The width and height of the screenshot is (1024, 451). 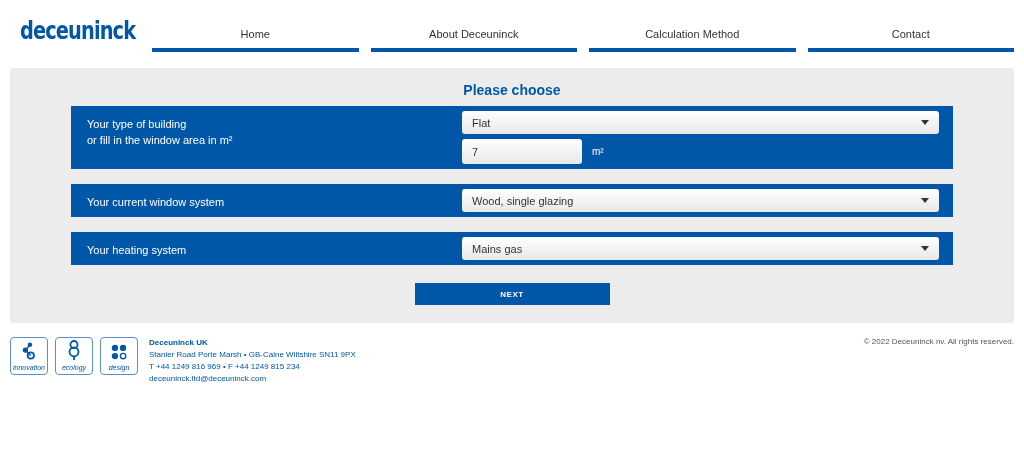 What do you see at coordinates (700, 122) in the screenshot?
I see `select-dropdown: Flat` at bounding box center [700, 122].